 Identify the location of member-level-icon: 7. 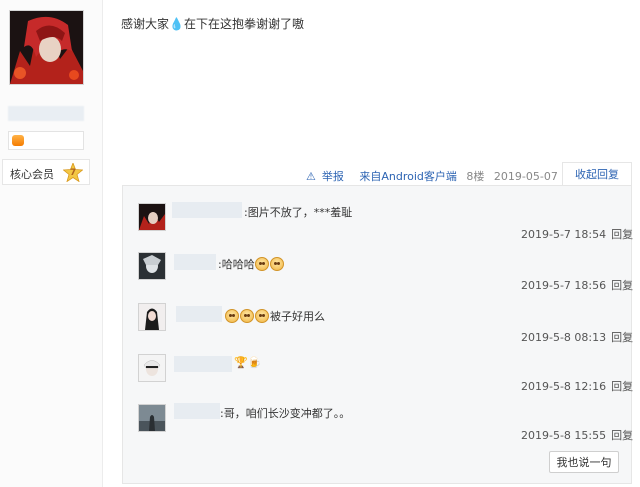
(73, 172).